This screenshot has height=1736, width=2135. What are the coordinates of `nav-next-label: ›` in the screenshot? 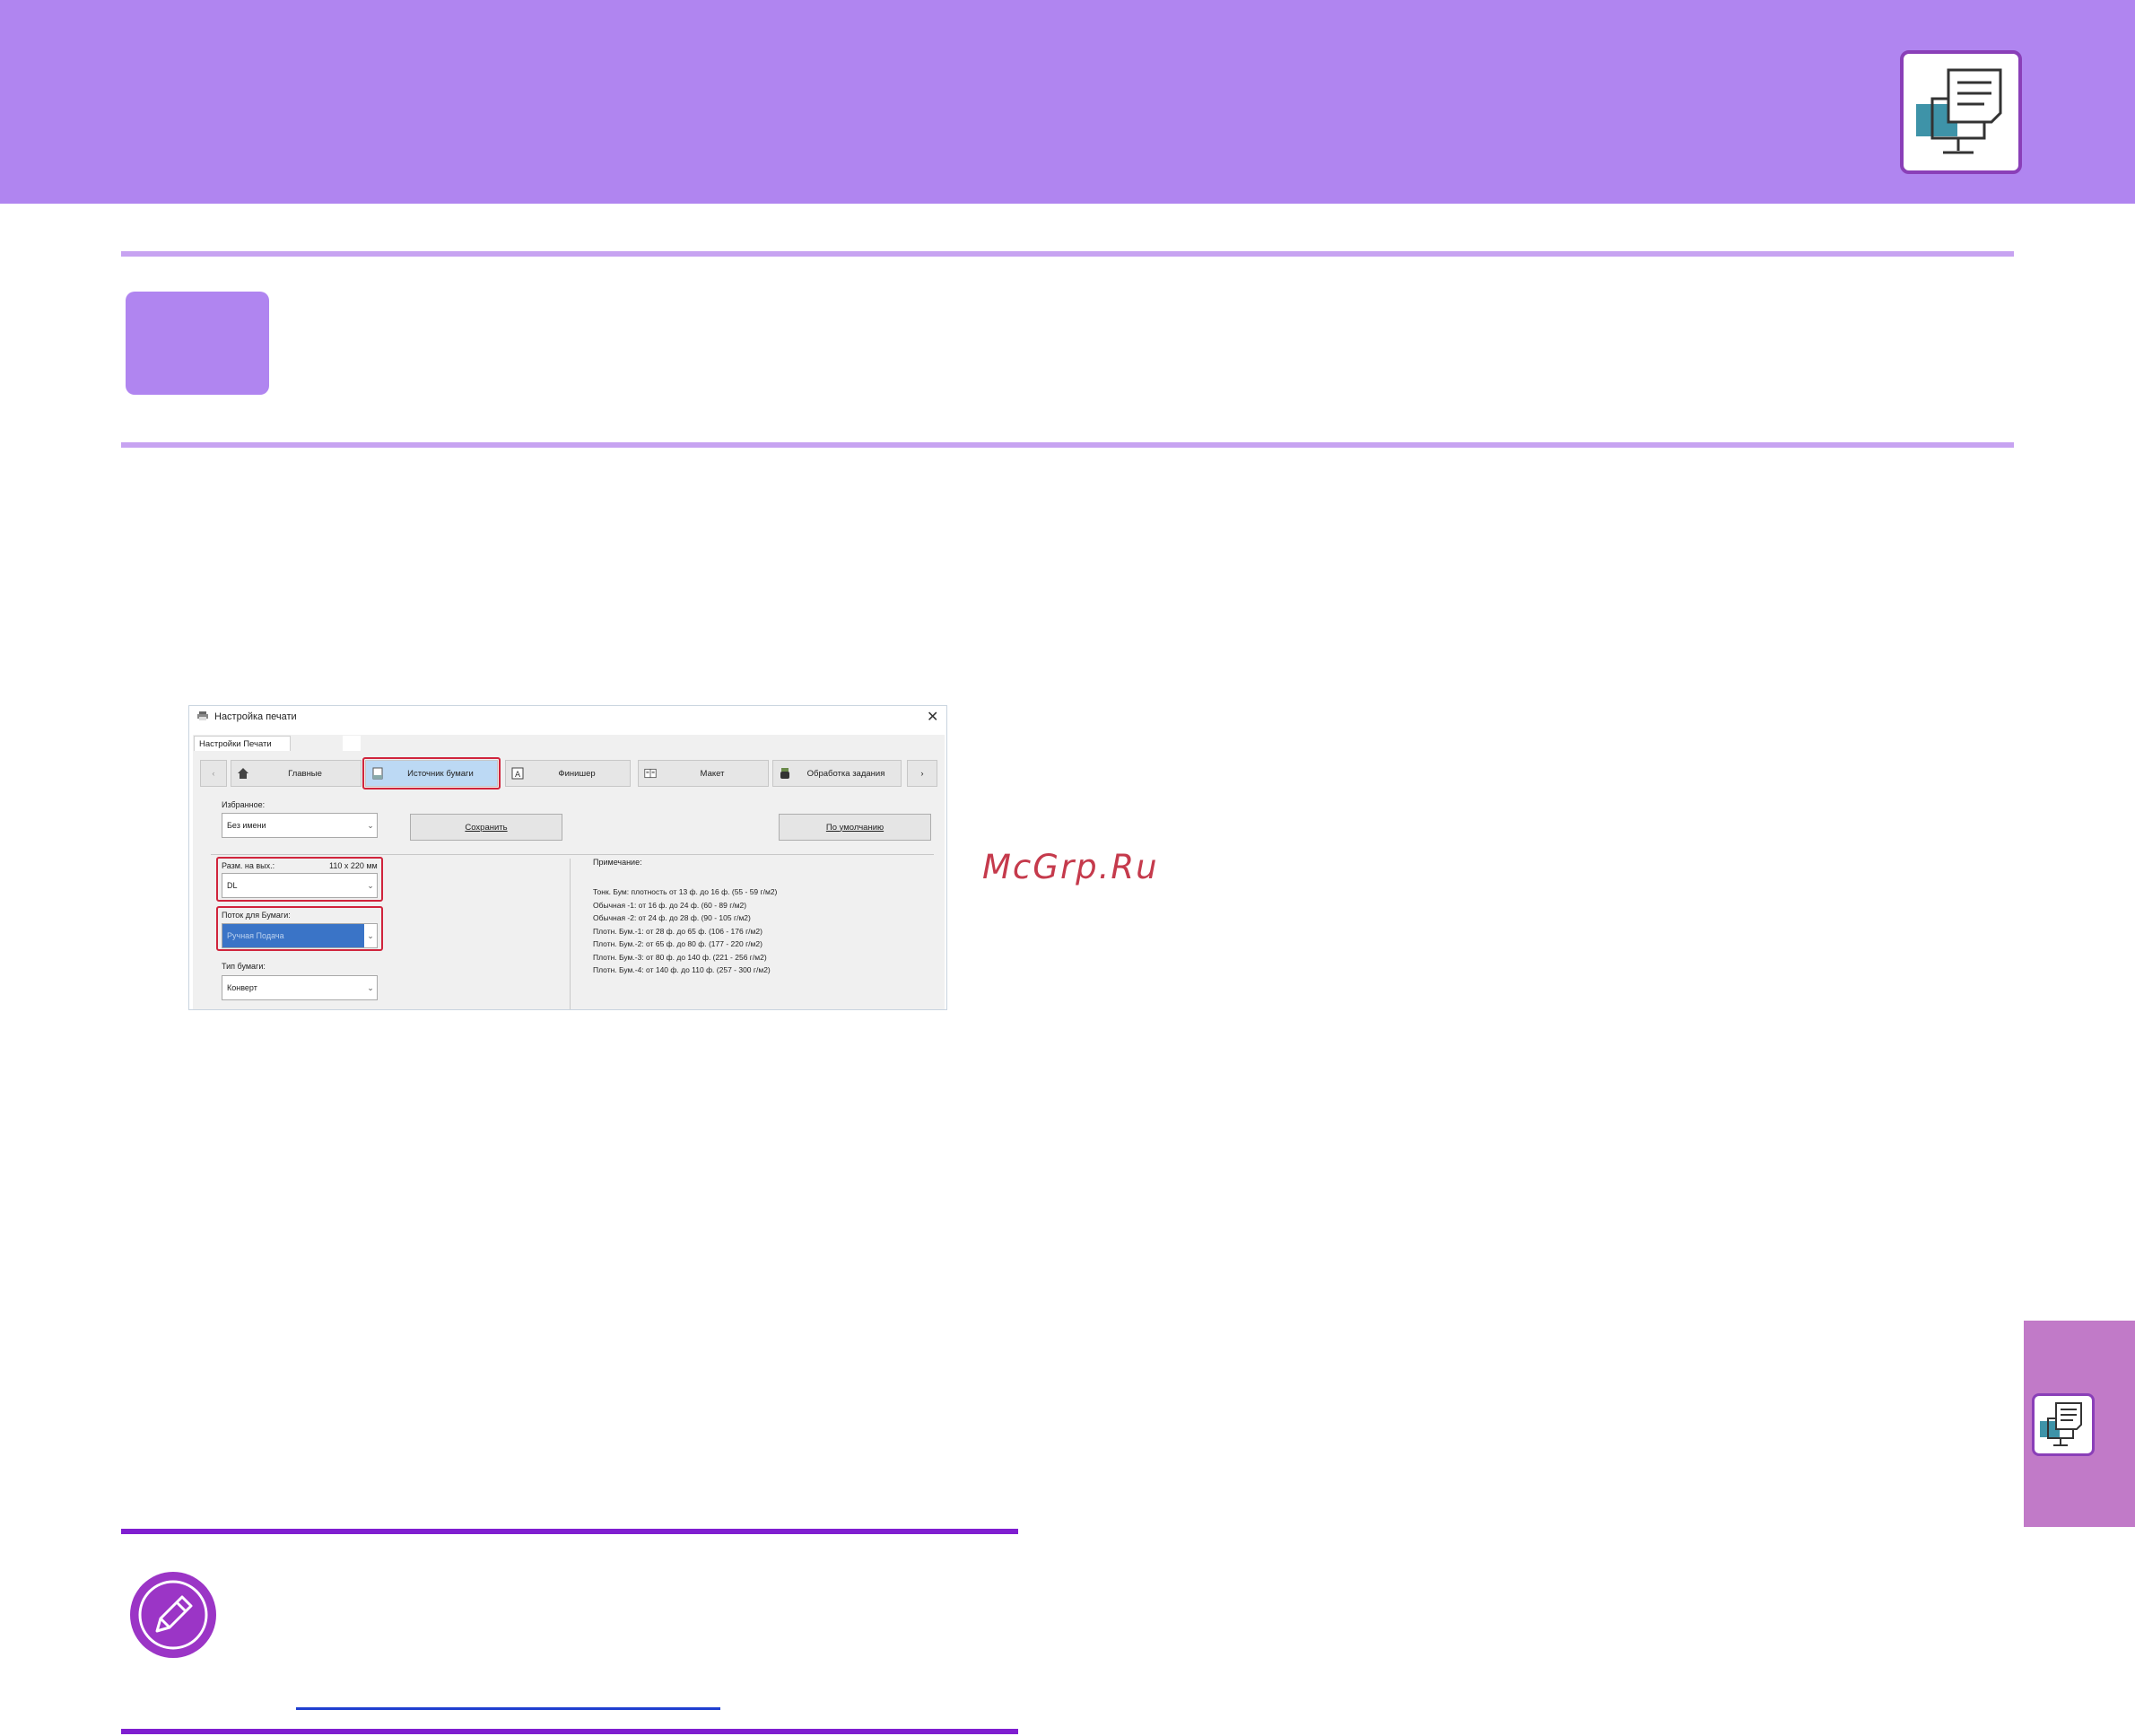 It's located at (922, 773).